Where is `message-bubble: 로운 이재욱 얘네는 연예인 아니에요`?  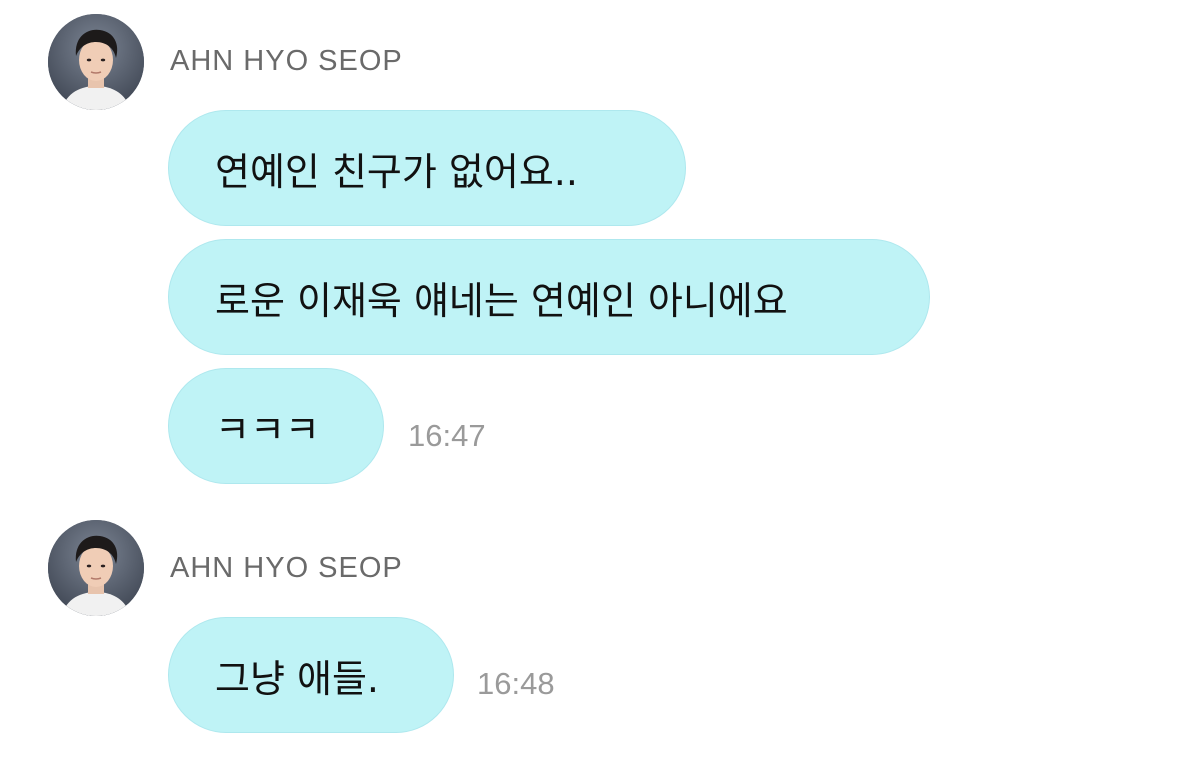 message-bubble: 로운 이재욱 얘네는 연예인 아니에요 is located at coordinates (549, 297).